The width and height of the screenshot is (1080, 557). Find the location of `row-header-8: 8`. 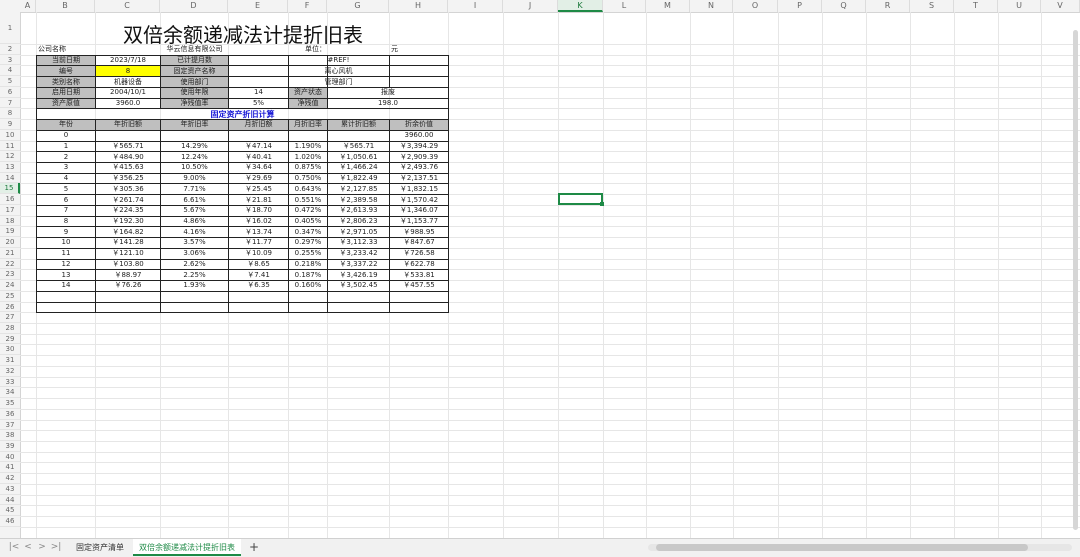

row-header-8: 8 is located at coordinates (10, 114).